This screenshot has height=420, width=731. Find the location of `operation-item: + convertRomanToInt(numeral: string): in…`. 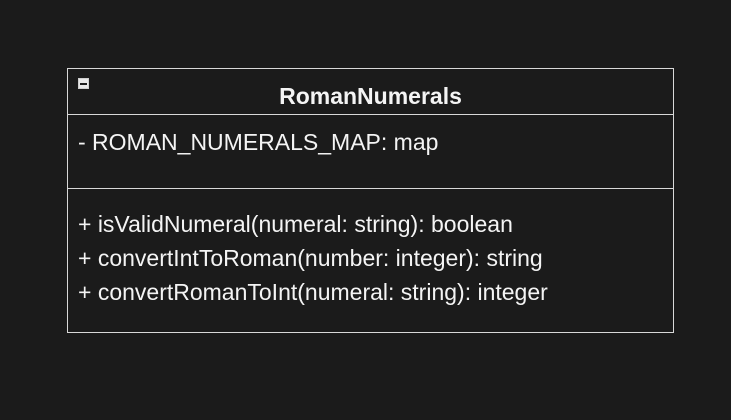

operation-item: + convertRomanToInt(numeral: string): in… is located at coordinates (313, 292).